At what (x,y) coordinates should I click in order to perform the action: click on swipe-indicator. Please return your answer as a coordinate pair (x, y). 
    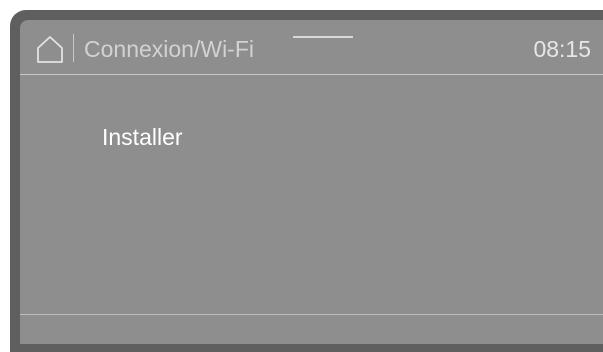
    Looking at the image, I should click on (323, 37).